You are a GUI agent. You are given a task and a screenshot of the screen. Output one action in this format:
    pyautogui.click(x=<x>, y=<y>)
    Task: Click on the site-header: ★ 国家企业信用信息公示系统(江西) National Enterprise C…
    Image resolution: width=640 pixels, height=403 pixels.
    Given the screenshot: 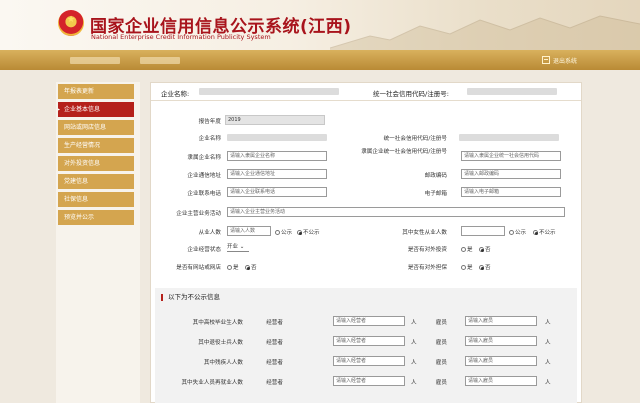 What is the action you would take?
    pyautogui.click(x=320, y=25)
    